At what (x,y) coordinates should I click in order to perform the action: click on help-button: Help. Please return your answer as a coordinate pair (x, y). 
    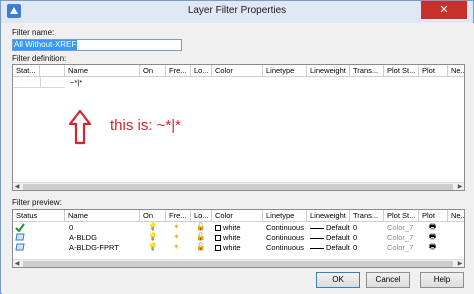
    Looking at the image, I should click on (442, 280).